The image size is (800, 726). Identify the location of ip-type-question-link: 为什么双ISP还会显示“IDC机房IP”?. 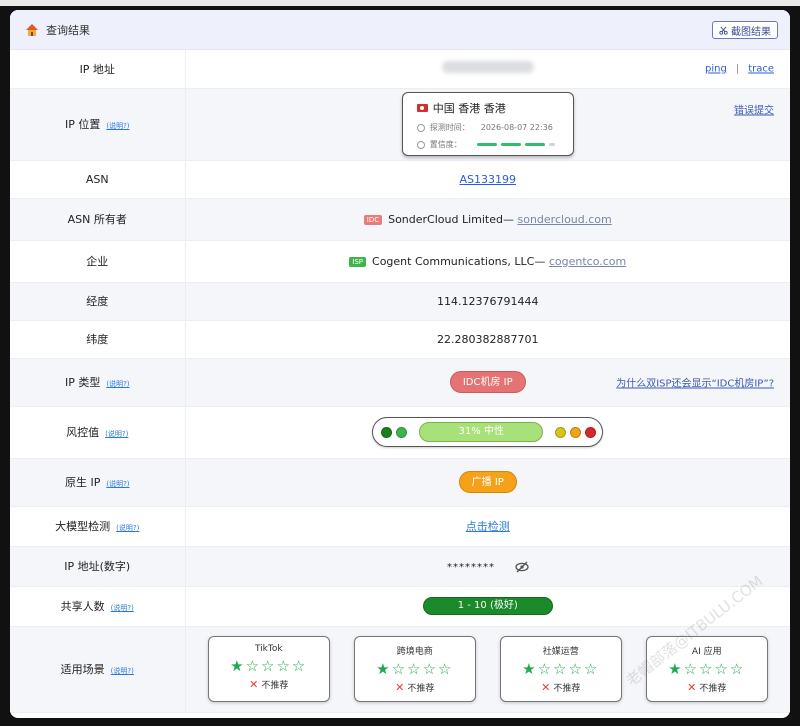
(695, 382).